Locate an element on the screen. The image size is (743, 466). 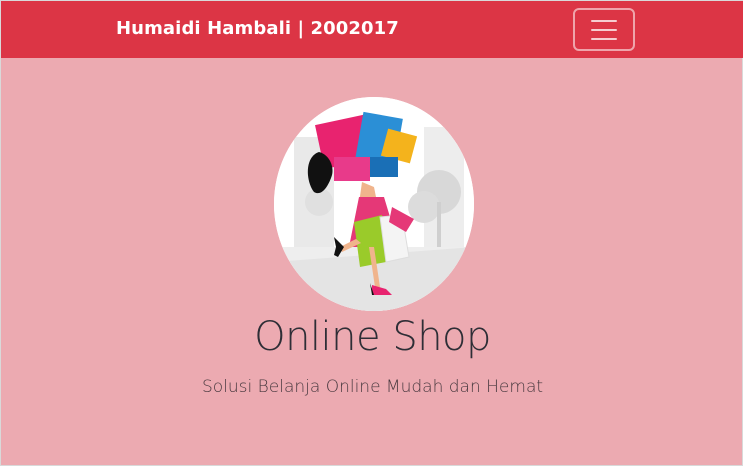
navbar-brand: Humaidi Hambali | 2002017 is located at coordinates (257, 28).